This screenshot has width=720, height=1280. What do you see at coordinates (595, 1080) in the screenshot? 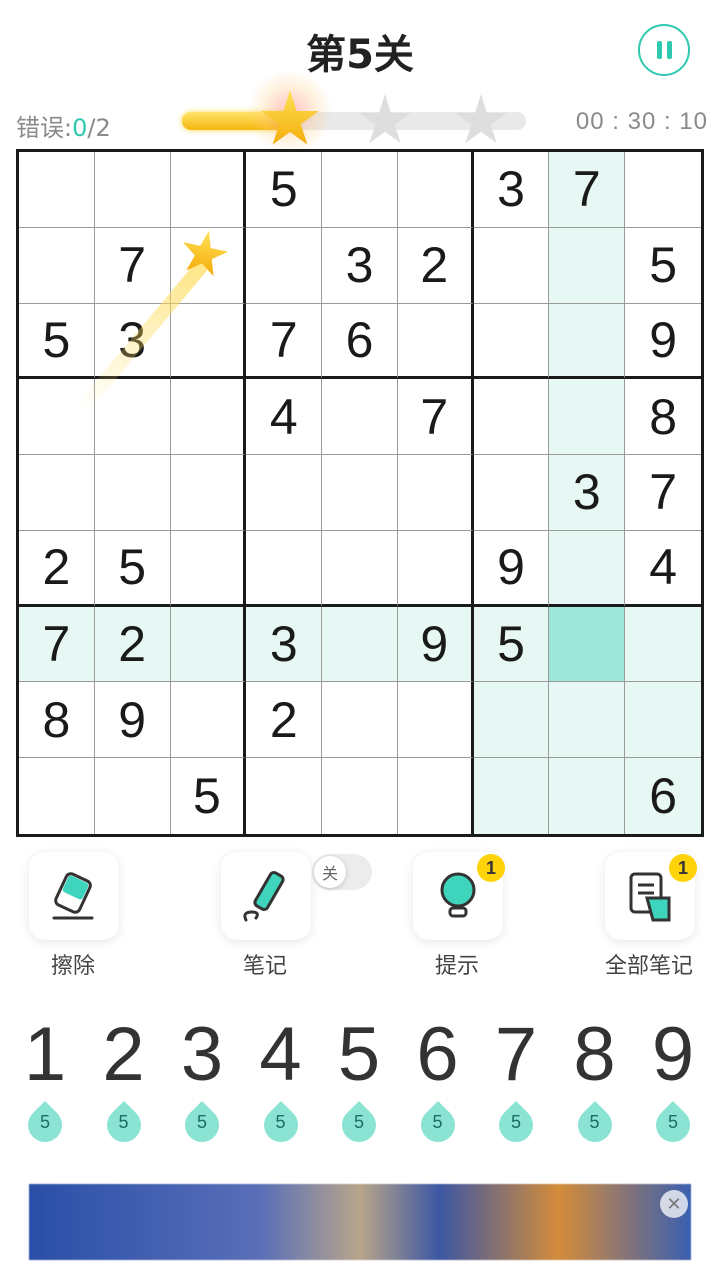
I see `number-key-8: 85` at bounding box center [595, 1080].